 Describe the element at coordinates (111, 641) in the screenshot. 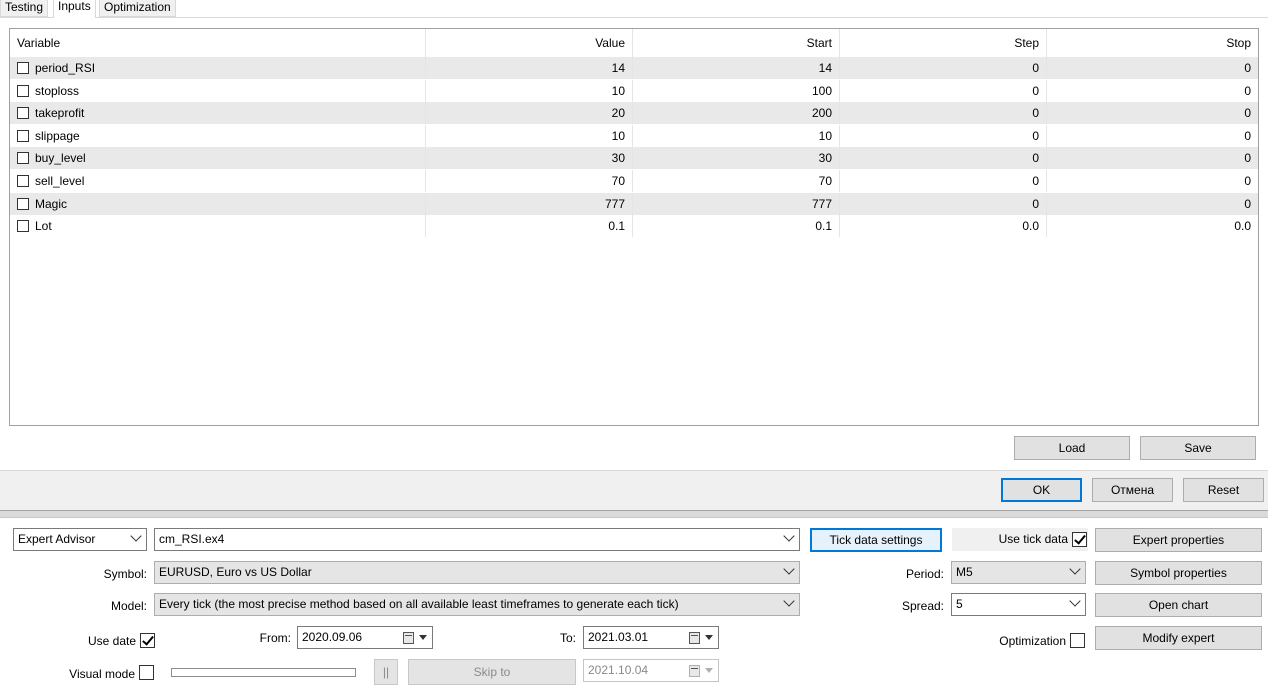

I see `use-date-label: Use date` at that location.